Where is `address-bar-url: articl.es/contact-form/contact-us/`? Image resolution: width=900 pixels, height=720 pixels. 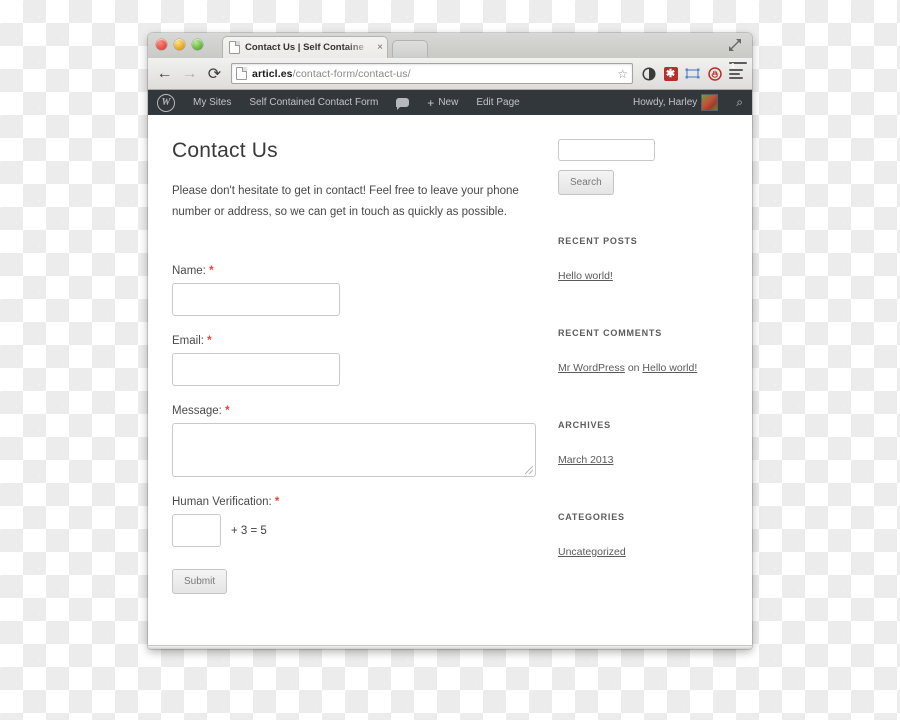
address-bar-url: articl.es/contact-form/contact-us/ is located at coordinates (331, 74).